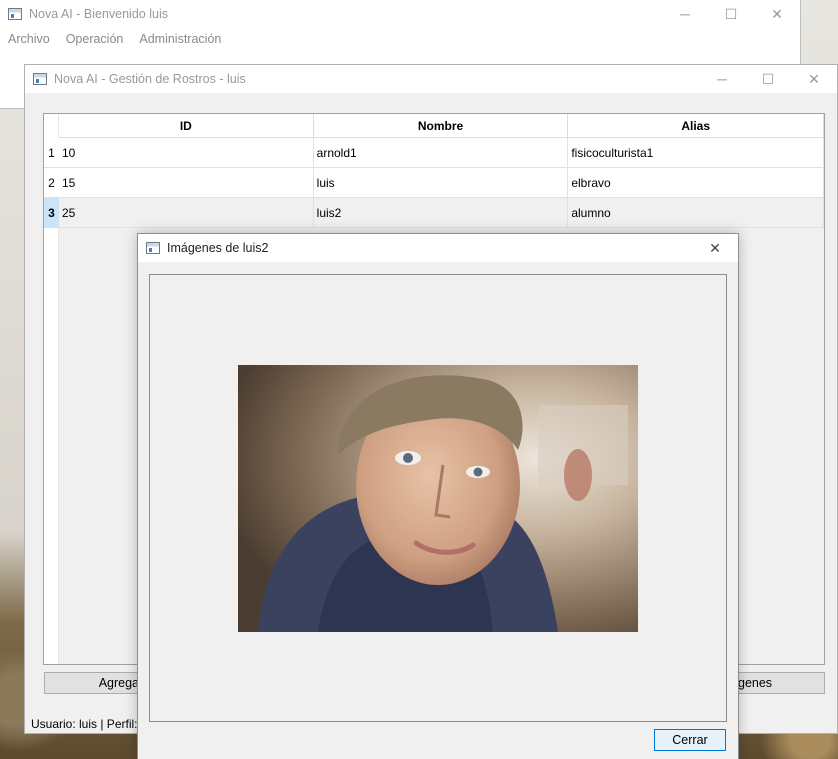  What do you see at coordinates (696, 182) in the screenshot?
I see `cell-alias: elbravo` at bounding box center [696, 182].